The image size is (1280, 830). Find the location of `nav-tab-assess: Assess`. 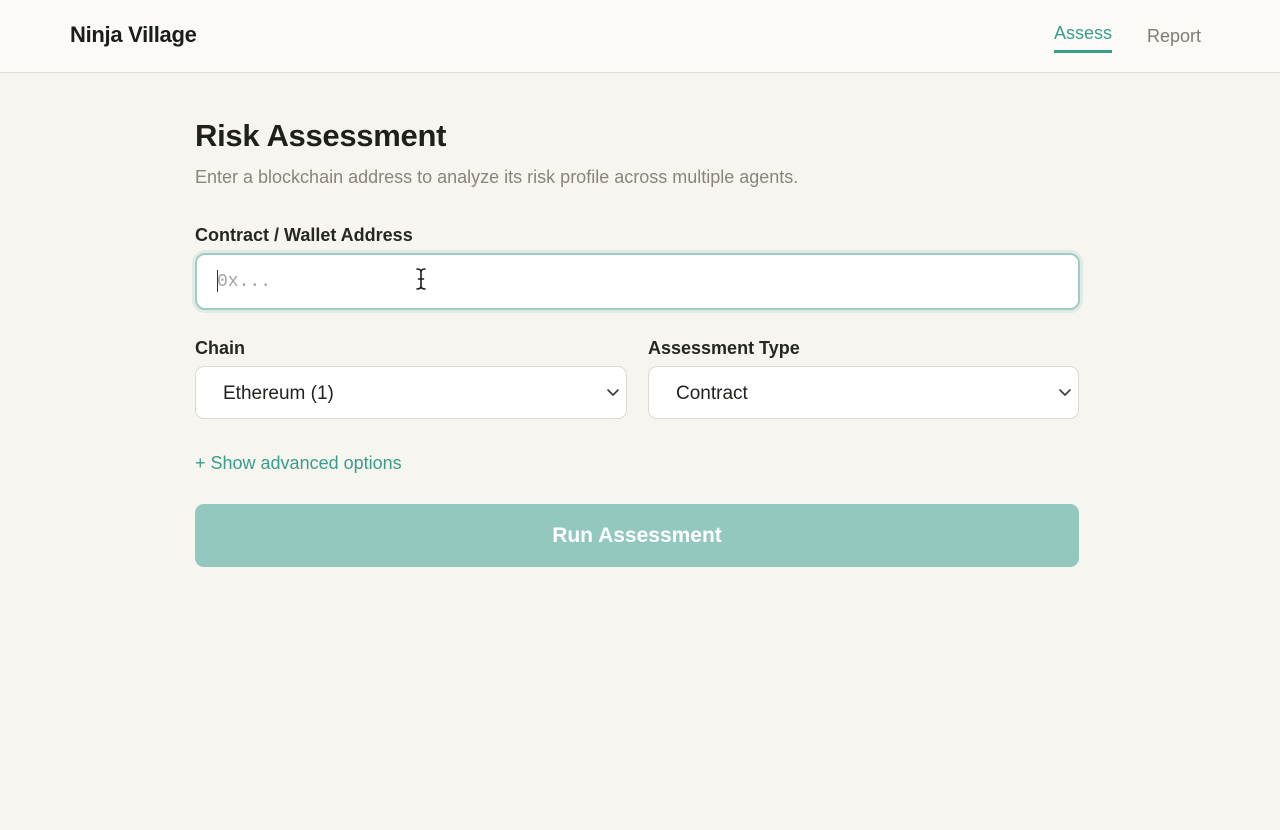

nav-tab-assess: Assess is located at coordinates (1083, 38).